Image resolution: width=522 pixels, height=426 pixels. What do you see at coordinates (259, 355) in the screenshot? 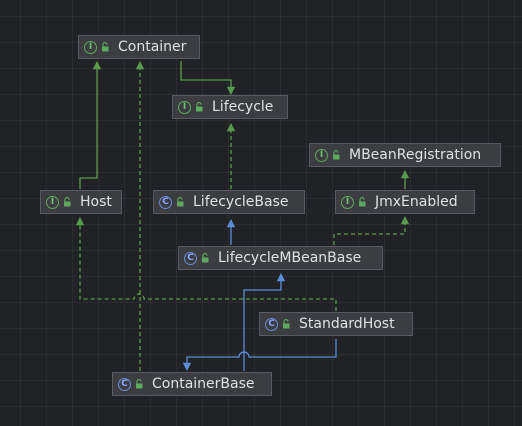
I see `edge-standardhost-containerbase` at bounding box center [259, 355].